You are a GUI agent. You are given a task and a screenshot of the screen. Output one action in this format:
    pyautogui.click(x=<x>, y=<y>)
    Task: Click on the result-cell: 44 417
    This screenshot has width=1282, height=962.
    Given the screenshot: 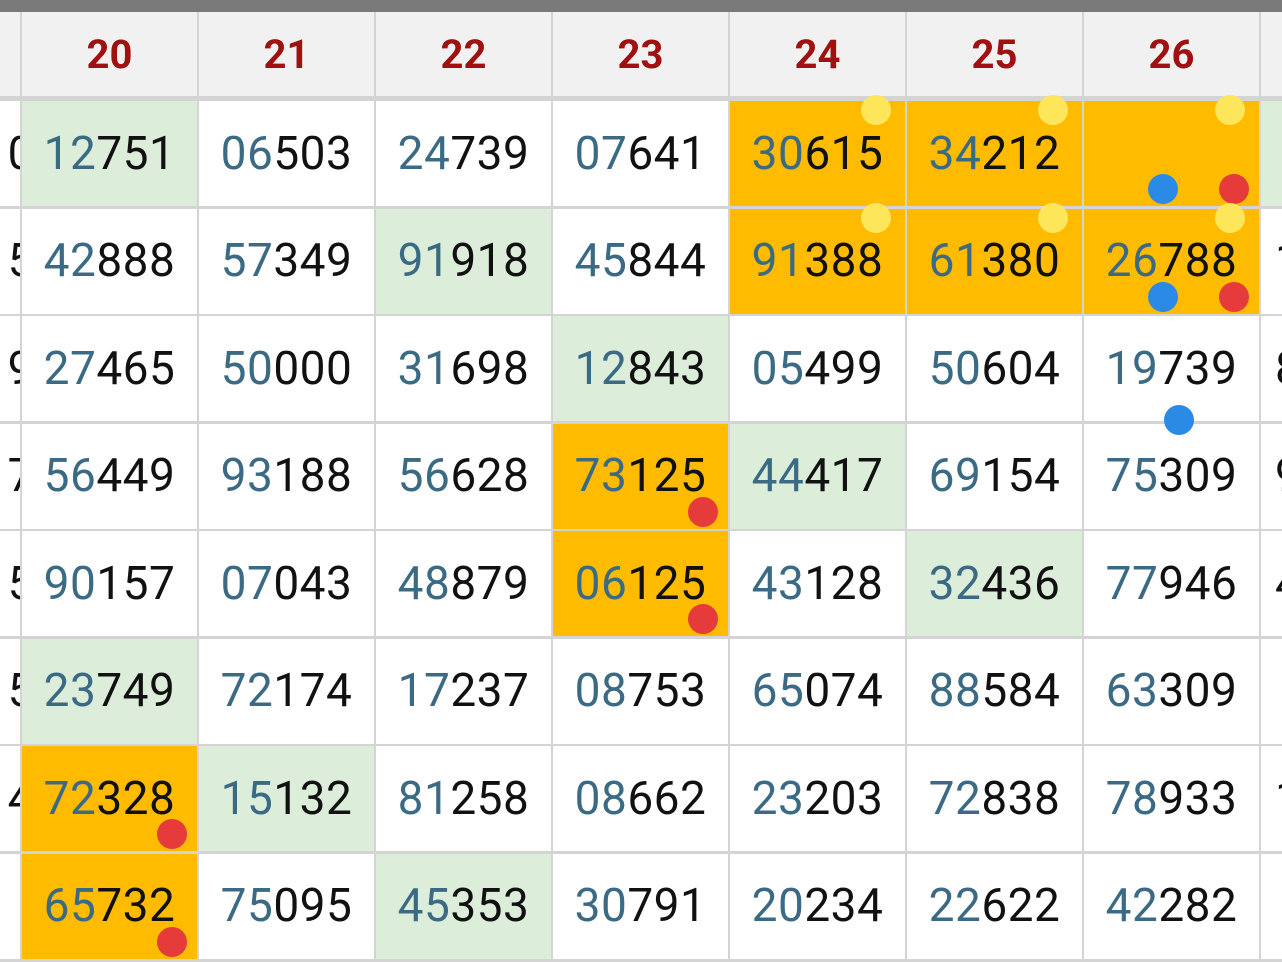 What is the action you would take?
    pyautogui.click(x=817, y=476)
    